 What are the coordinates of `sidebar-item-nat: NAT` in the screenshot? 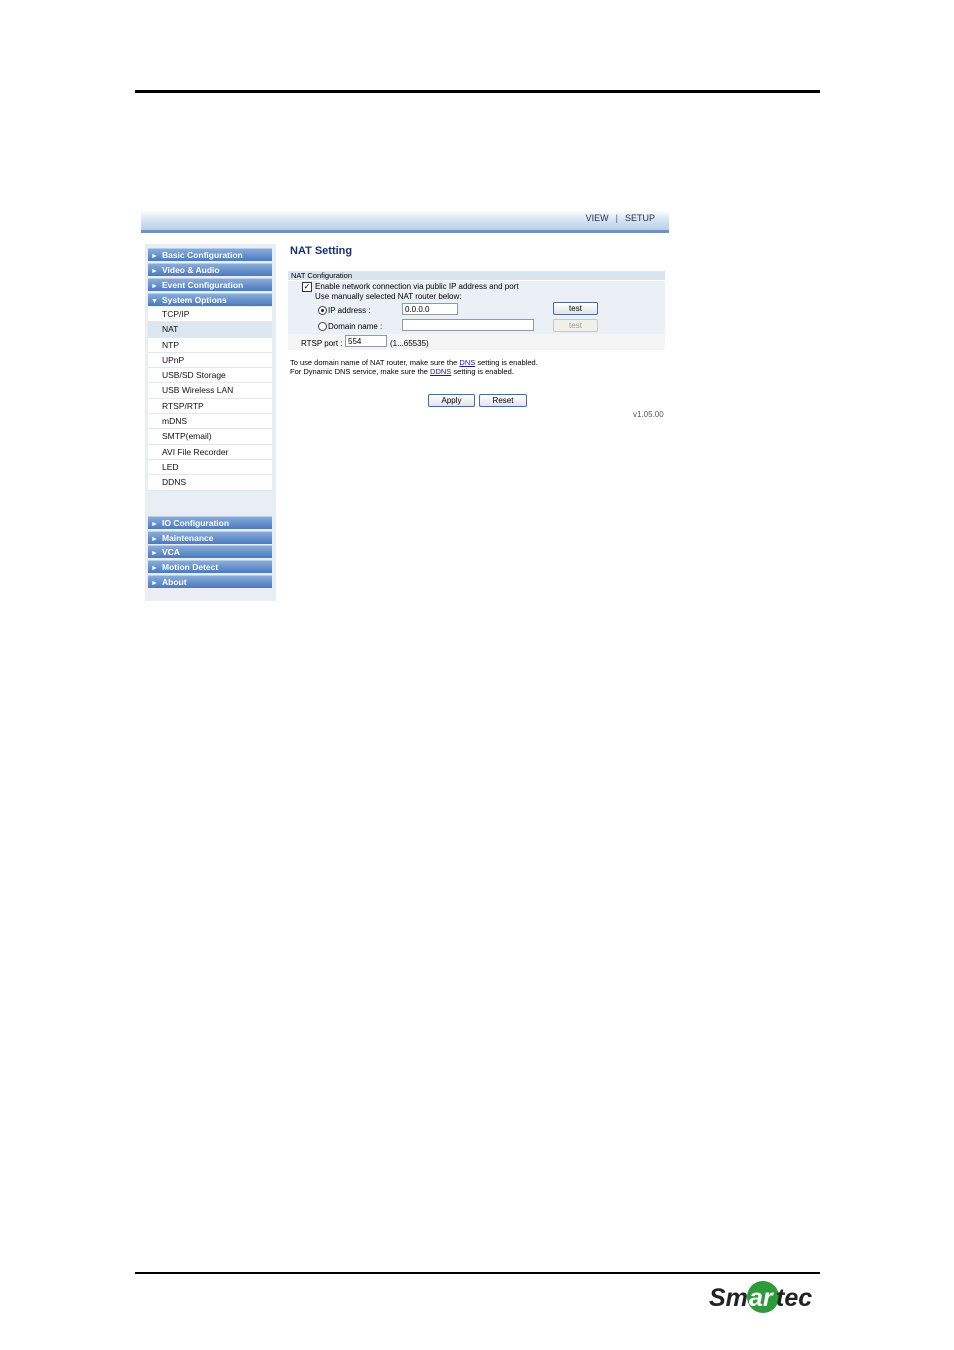 It's located at (210, 330).